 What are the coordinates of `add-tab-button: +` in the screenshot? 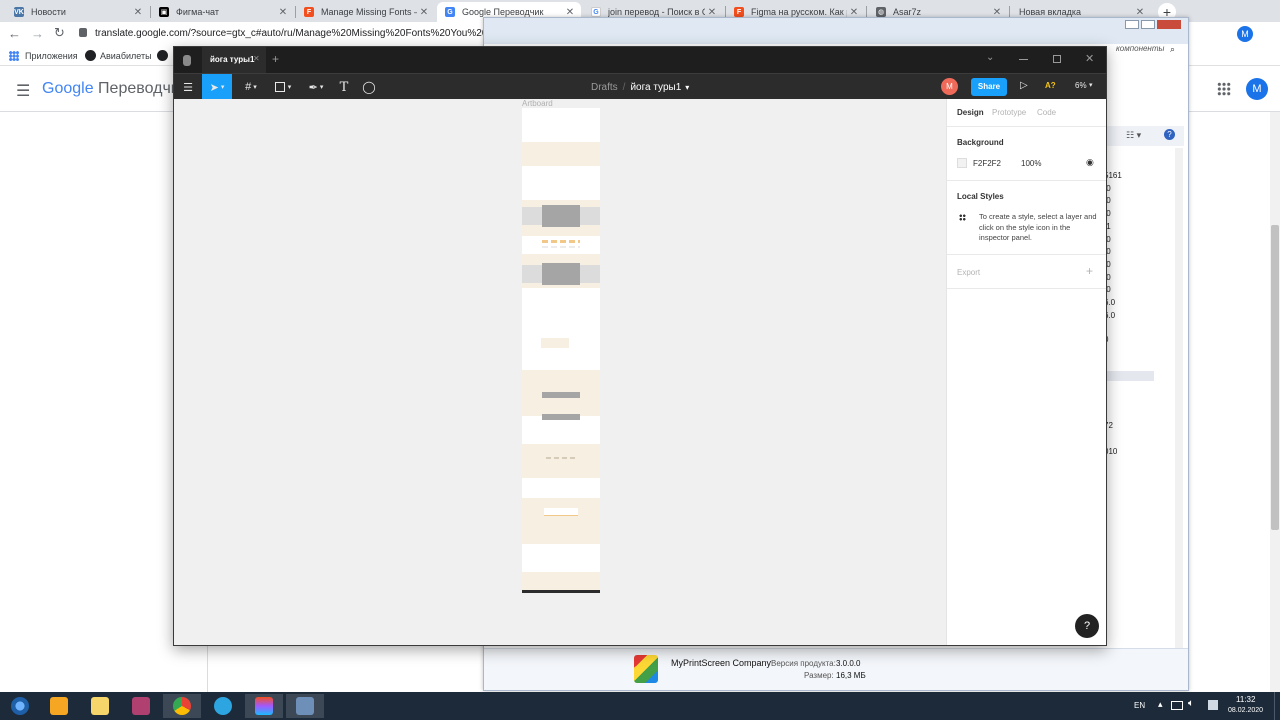 It's located at (275, 59).